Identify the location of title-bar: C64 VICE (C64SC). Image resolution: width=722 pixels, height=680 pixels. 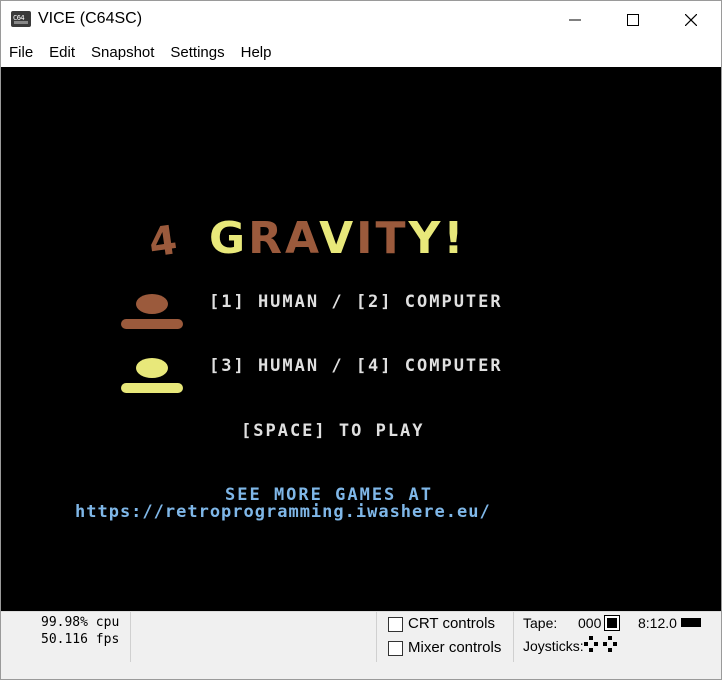
(361, 20).